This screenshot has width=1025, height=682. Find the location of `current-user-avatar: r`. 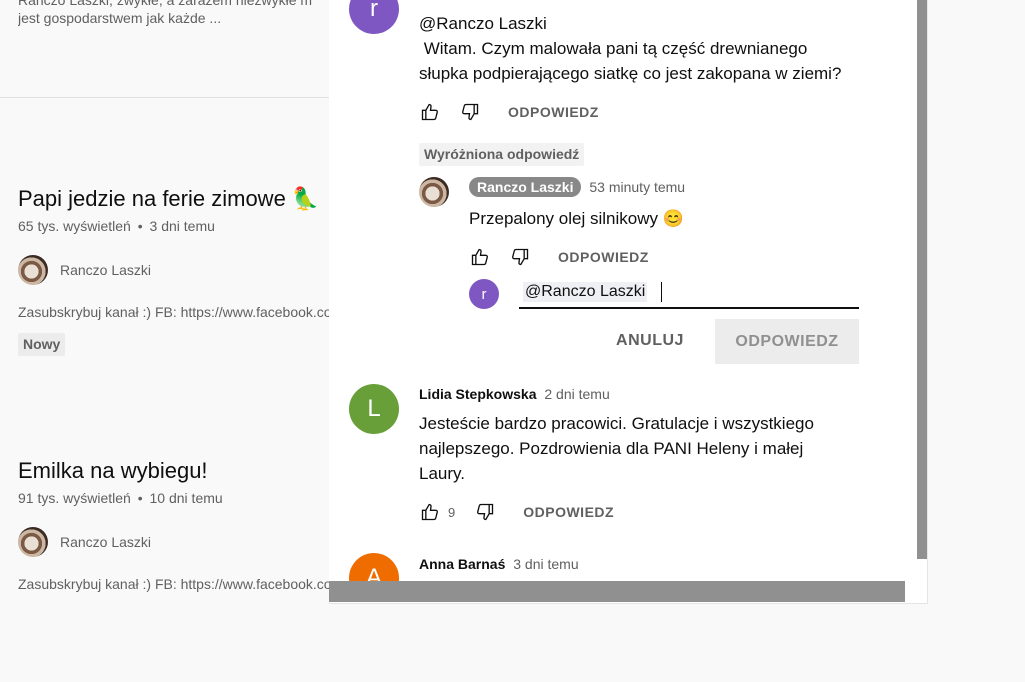

current-user-avatar: r is located at coordinates (484, 294).